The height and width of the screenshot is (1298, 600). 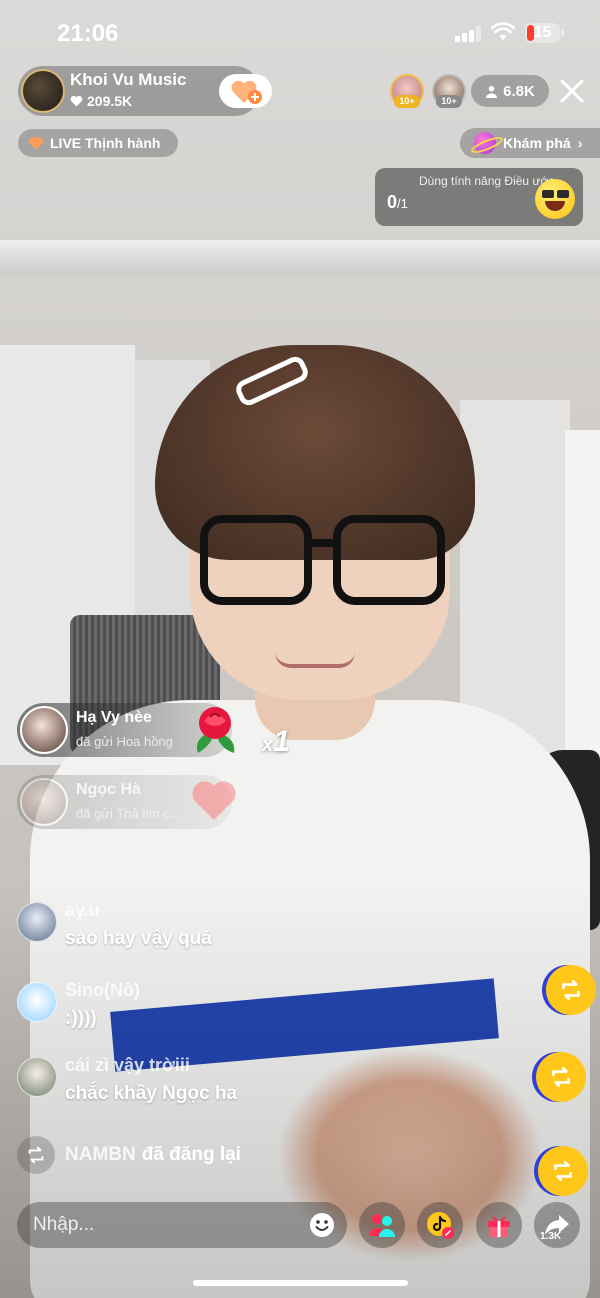 I want to click on chat-text: sao hay vậy quá, so click(x=138, y=938).